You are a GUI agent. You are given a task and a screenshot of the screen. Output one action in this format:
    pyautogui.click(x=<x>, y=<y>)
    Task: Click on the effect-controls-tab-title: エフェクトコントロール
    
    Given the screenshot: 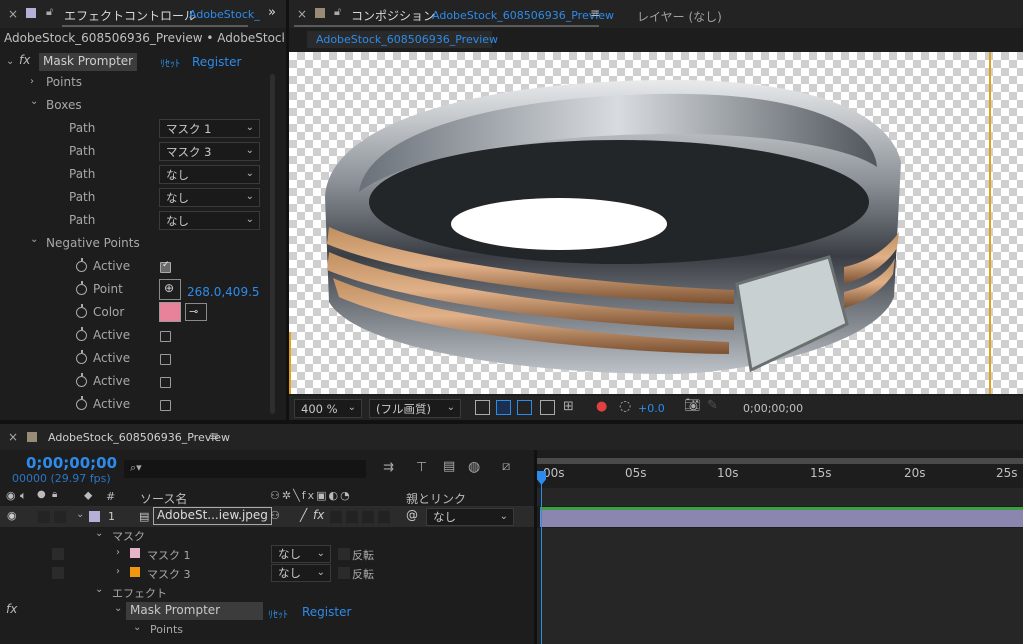 What is the action you would take?
    pyautogui.click(x=130, y=15)
    